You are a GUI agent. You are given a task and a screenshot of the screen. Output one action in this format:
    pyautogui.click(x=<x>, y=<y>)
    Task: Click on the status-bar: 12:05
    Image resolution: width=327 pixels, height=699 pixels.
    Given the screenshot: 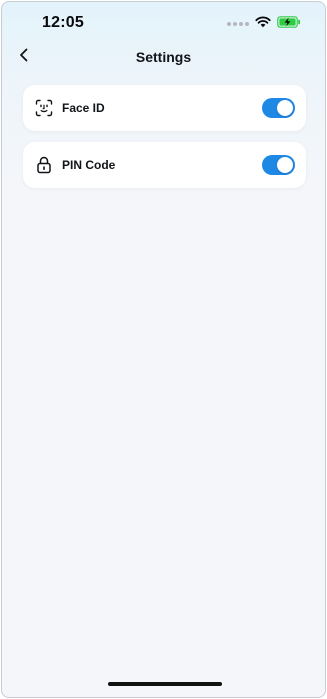 What is the action you would take?
    pyautogui.click(x=163, y=22)
    